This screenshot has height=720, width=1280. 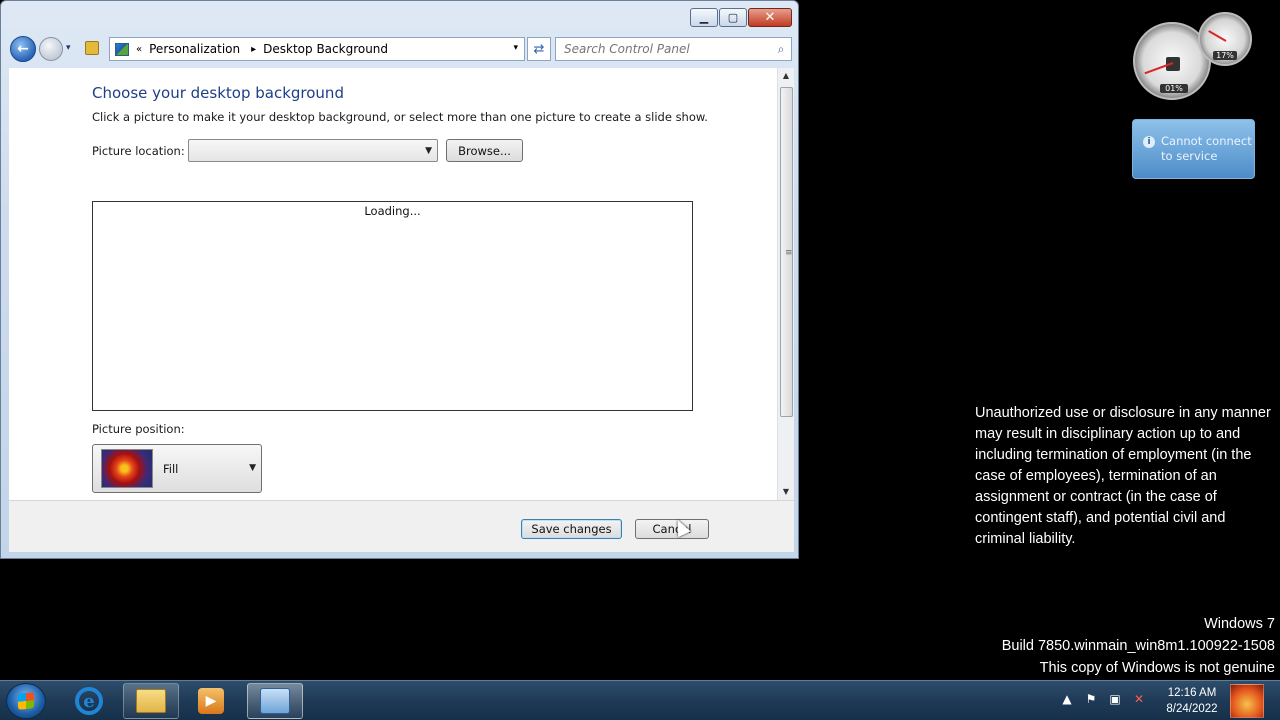 What do you see at coordinates (1174, 88) in the screenshot?
I see `cpu-usage-readout: 01%` at bounding box center [1174, 88].